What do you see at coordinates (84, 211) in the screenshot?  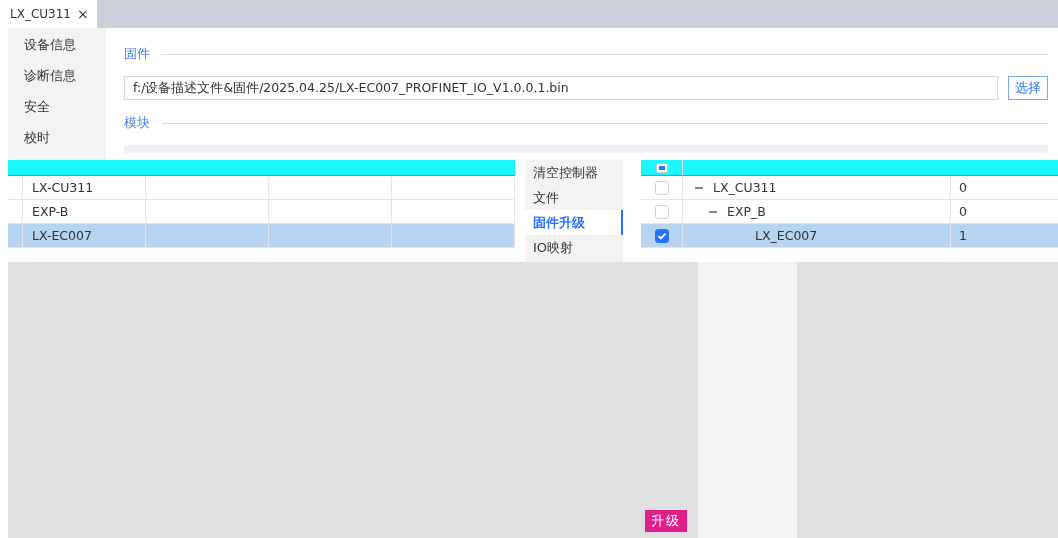 I see `table-cell: EXP-B` at bounding box center [84, 211].